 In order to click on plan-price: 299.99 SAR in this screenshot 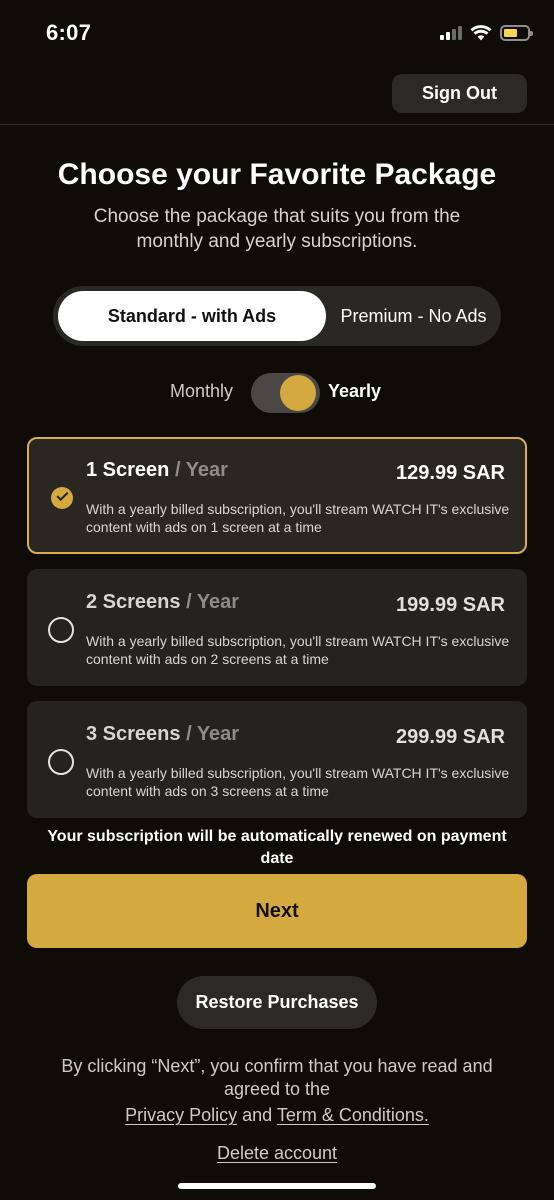, I will do `click(450, 737)`.